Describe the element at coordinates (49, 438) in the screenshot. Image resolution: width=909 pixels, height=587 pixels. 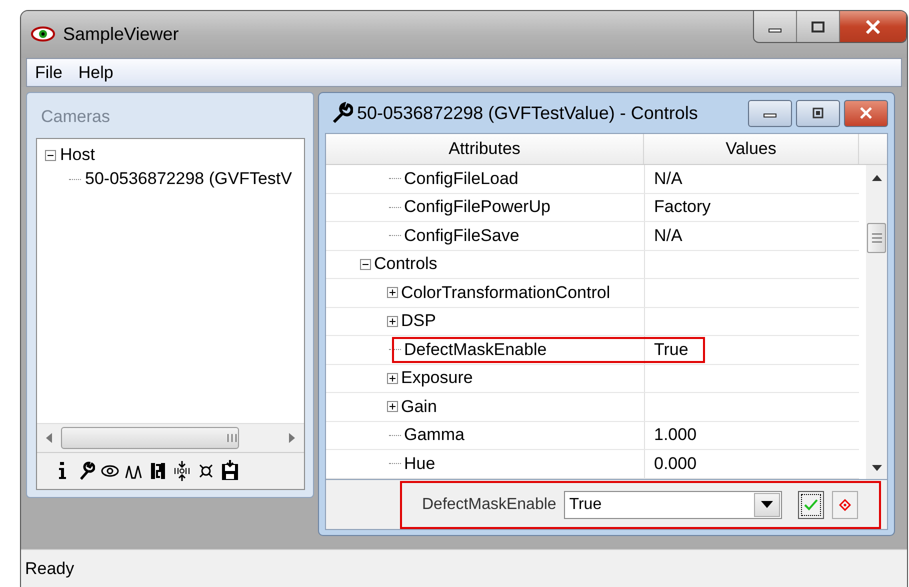
I see `scroll-left-icon` at that location.